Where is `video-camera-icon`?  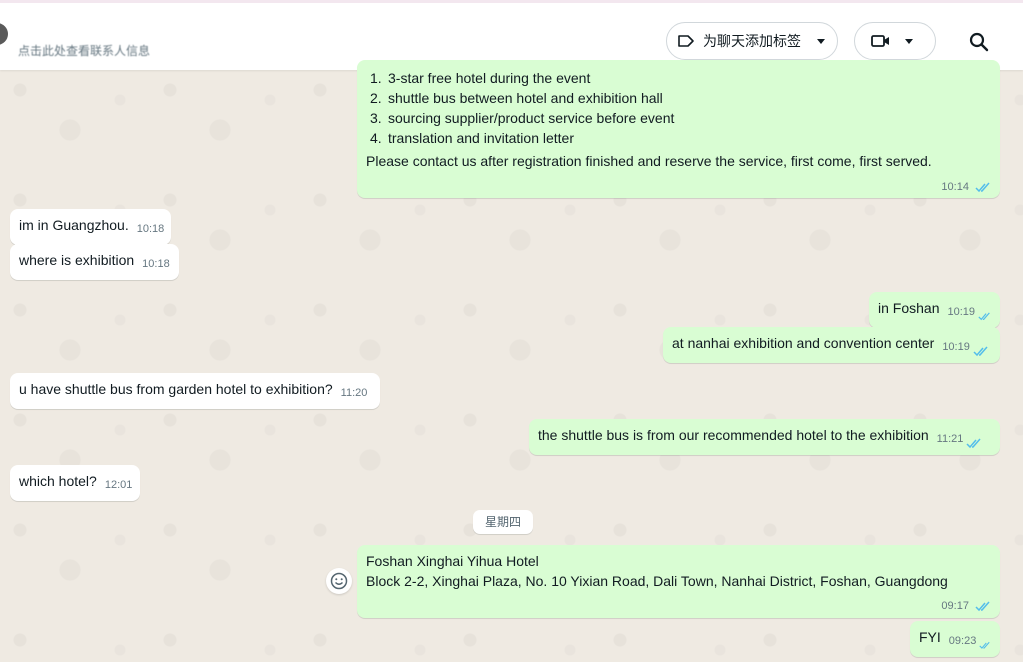 video-camera-icon is located at coordinates (880, 41).